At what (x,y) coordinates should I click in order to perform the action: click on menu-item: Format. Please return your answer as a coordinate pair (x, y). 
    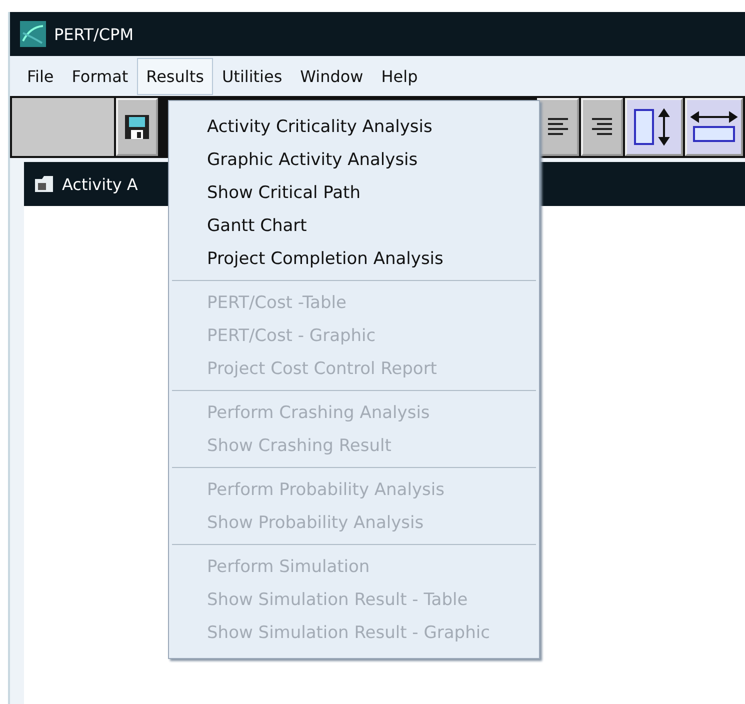
    Looking at the image, I should click on (100, 76).